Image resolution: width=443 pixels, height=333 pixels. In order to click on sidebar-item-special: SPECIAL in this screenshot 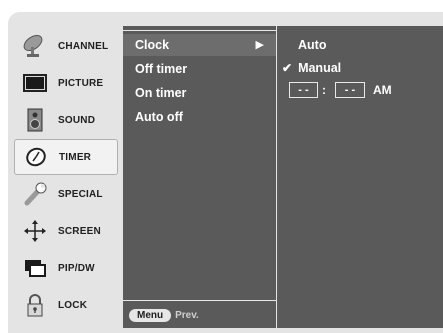, I will do `click(66, 194)`.